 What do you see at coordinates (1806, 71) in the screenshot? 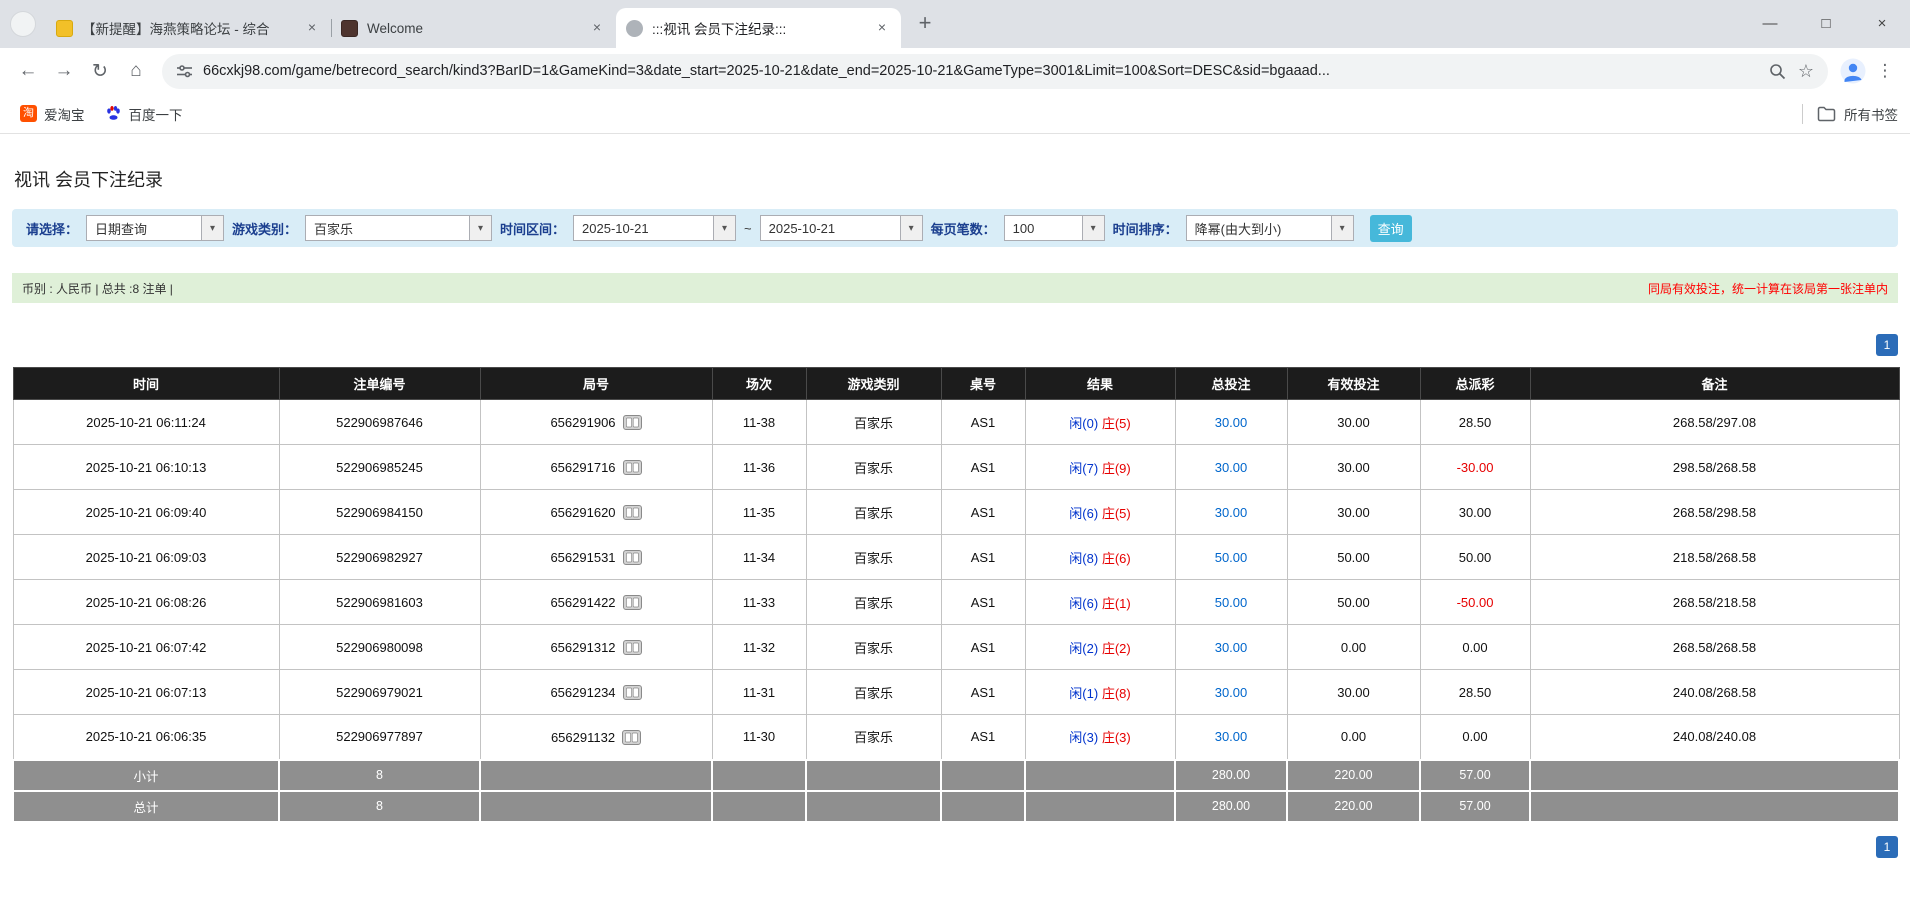
I see `bookmark-star-icon: ☆` at bounding box center [1806, 71].